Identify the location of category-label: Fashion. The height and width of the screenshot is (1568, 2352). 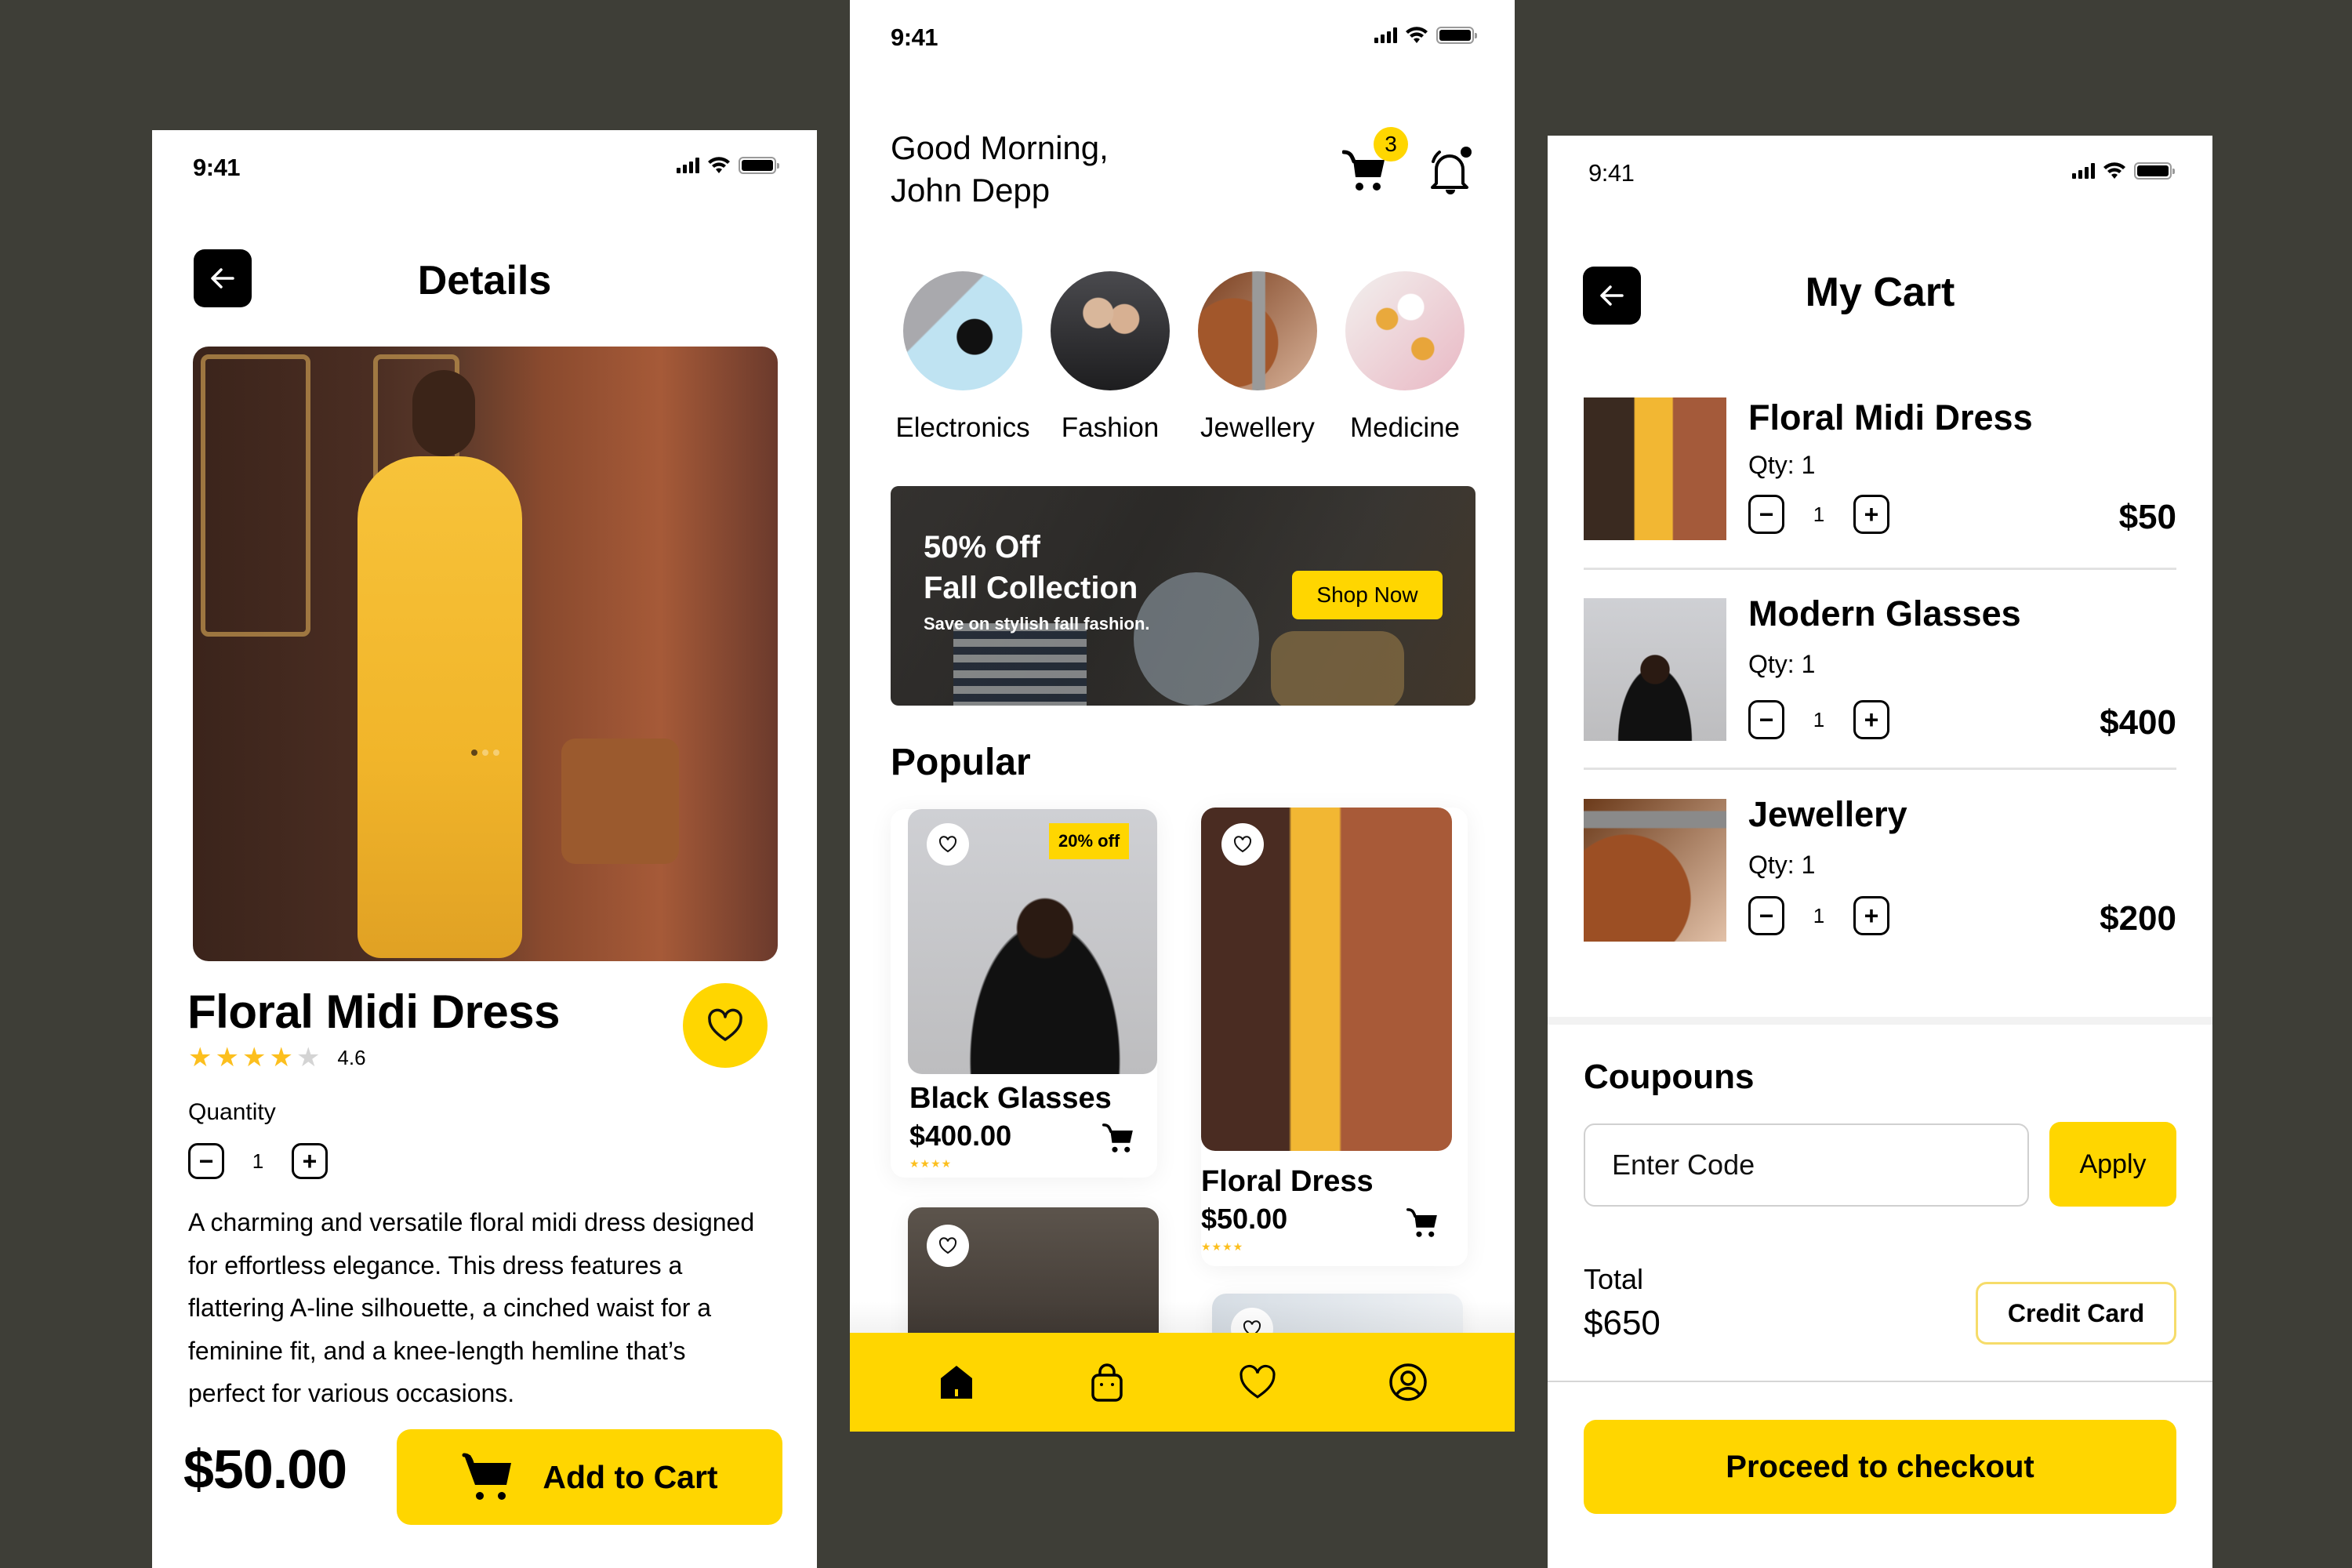
(1110, 427).